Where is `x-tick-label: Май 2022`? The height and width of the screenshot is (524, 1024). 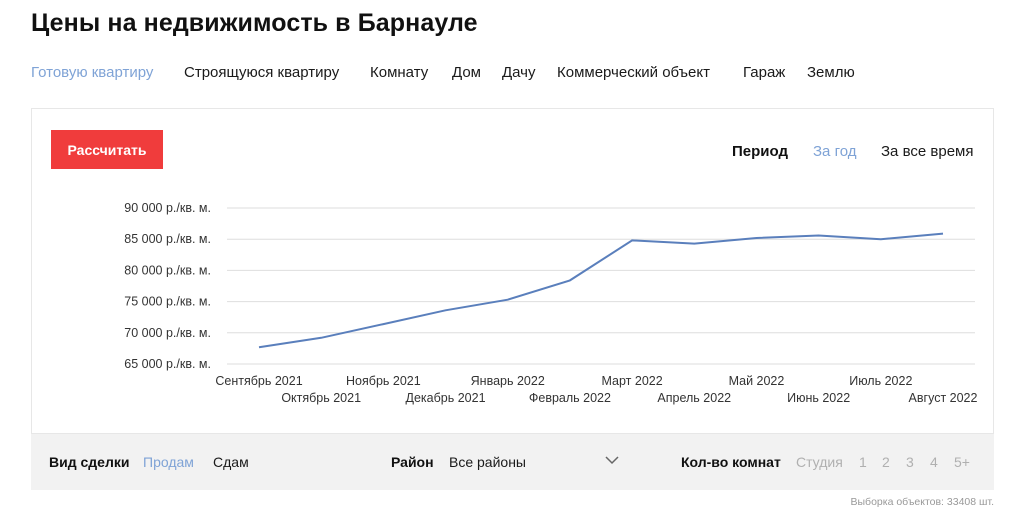 x-tick-label: Май 2022 is located at coordinates (757, 381).